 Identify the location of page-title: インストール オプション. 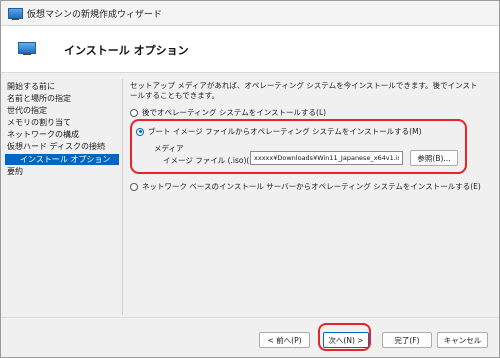
(126, 50).